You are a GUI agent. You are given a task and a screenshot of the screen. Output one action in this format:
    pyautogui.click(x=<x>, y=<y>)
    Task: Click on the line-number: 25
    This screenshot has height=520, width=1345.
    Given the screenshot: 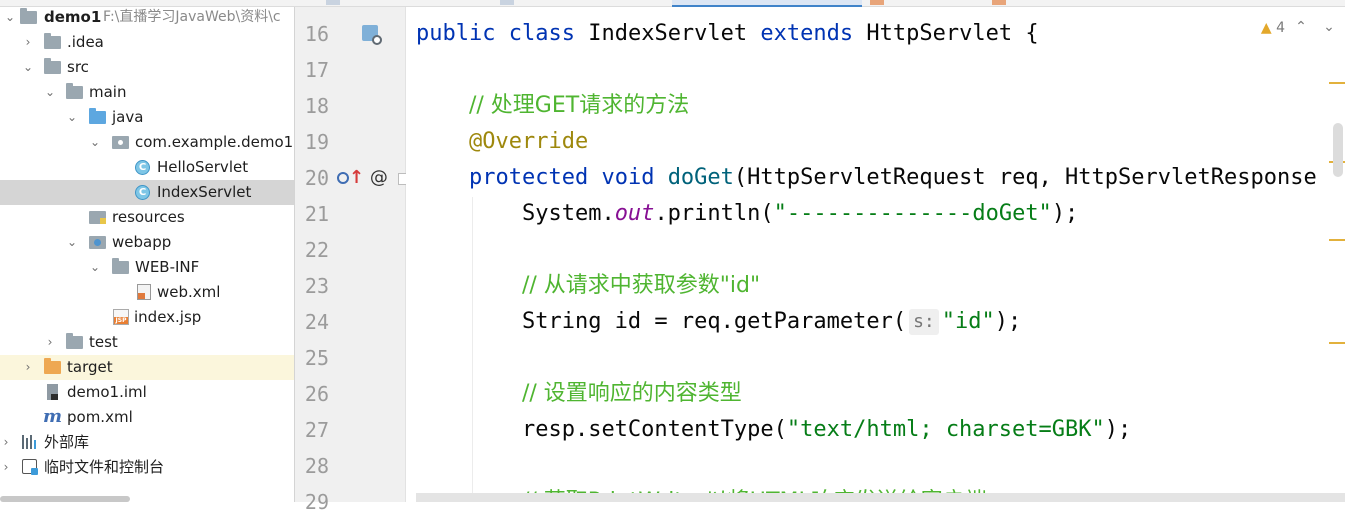 What is the action you would take?
    pyautogui.click(x=316, y=358)
    